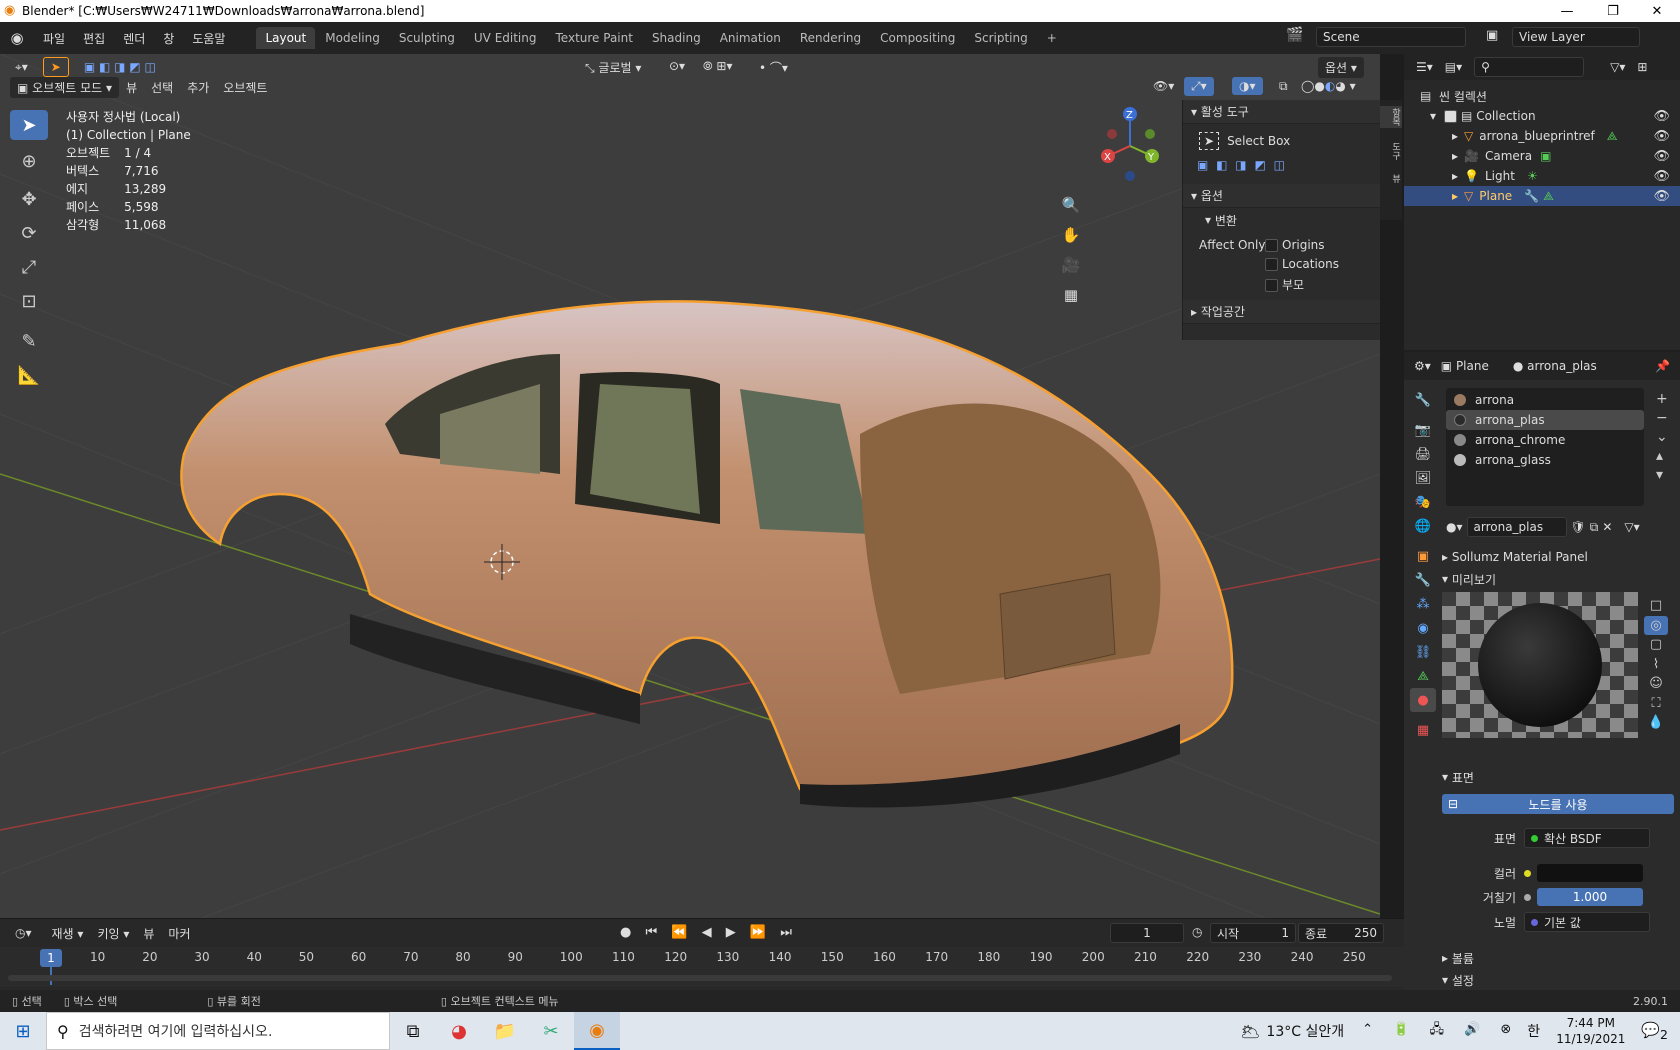 The height and width of the screenshot is (1050, 1680). What do you see at coordinates (1613, 11) in the screenshot?
I see `maximize-button: ❐` at bounding box center [1613, 11].